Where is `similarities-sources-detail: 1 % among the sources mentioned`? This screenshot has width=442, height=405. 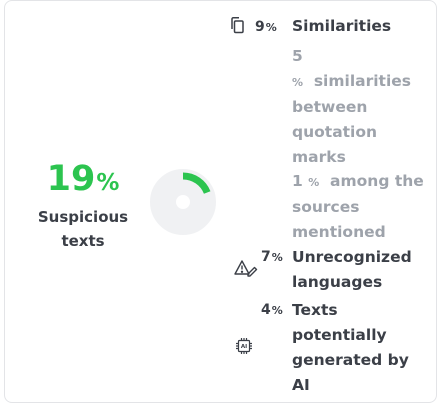 similarities-sources-detail: 1 % among the sources mentioned is located at coordinates (362, 207).